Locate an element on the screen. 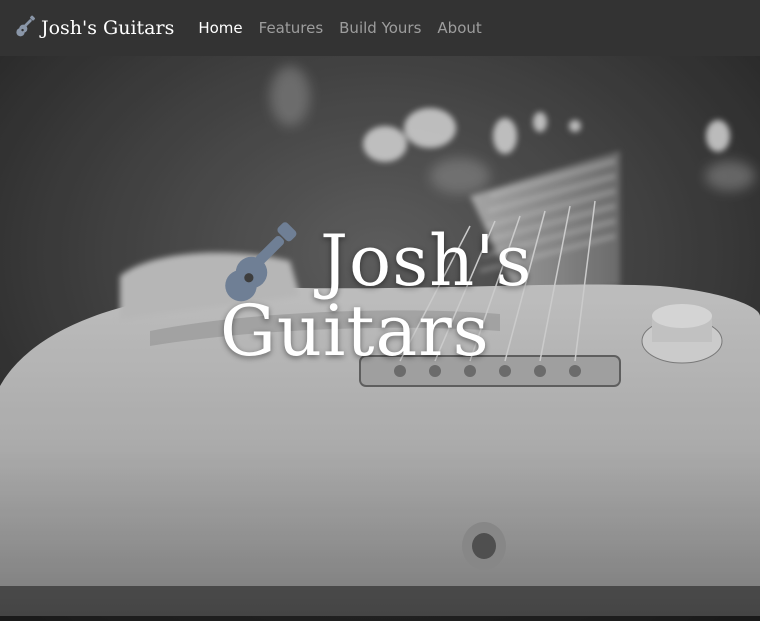 Image resolution: width=760 pixels, height=621 pixels. nav-links: Home Features Build Yours About is located at coordinates (339, 28).